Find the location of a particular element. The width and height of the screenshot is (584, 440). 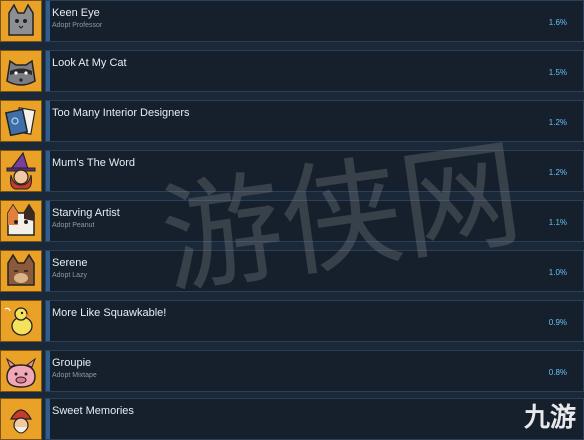

achievement-name: More Like Squawkable! is located at coordinates (109, 313).